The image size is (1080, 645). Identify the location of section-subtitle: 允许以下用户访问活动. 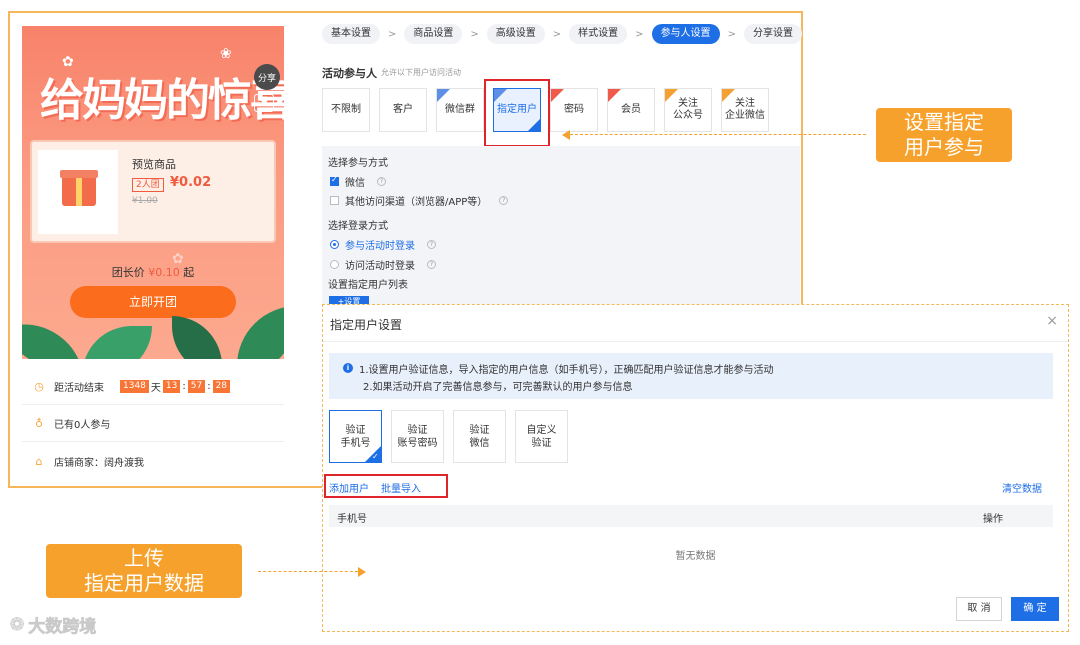
(421, 72).